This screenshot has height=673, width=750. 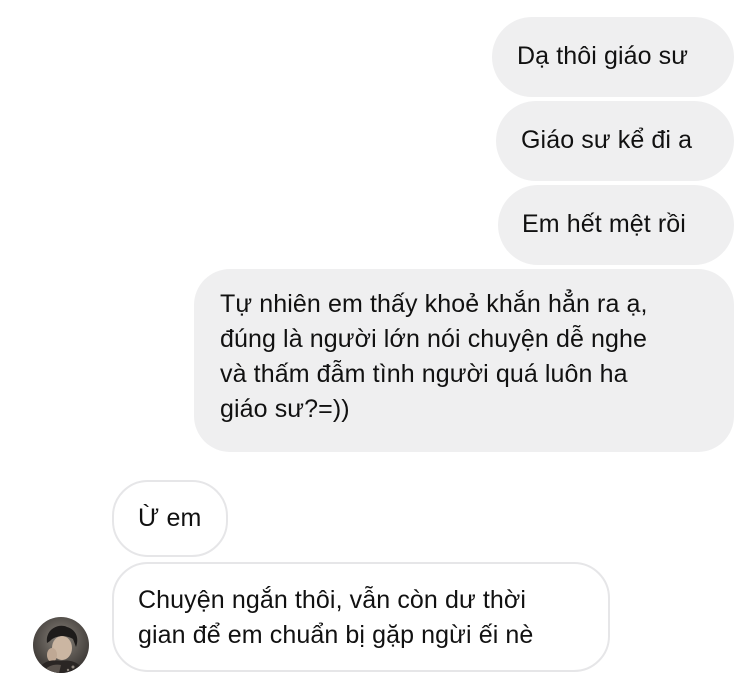 I want to click on message-bubble-sent: Em hết mệt rồi, so click(x=616, y=225).